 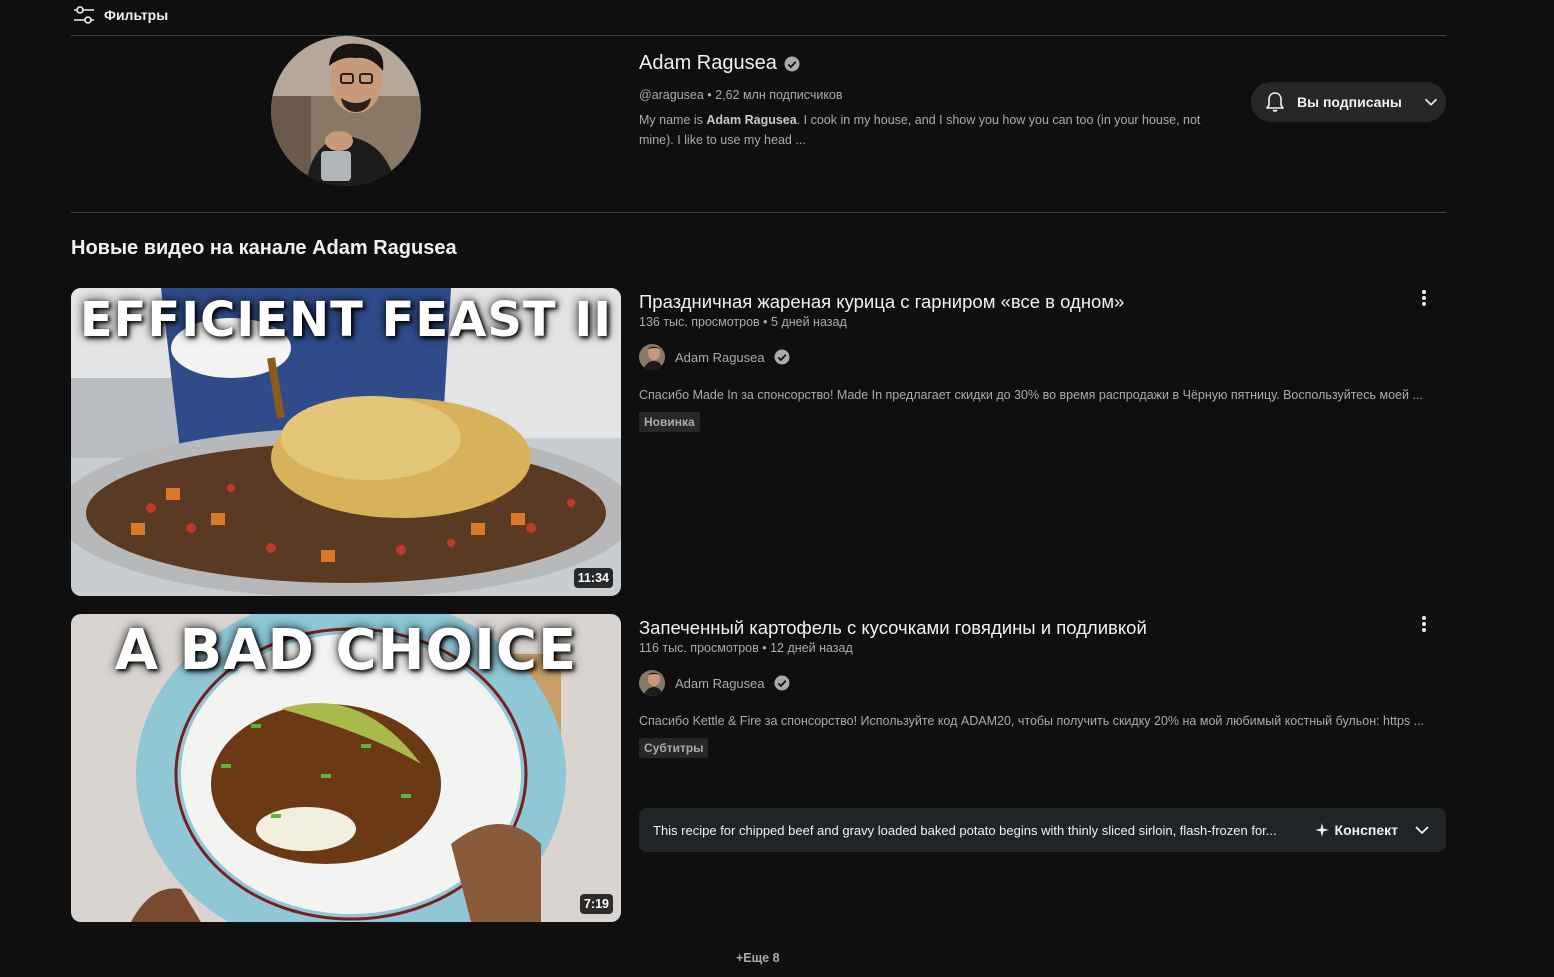 I want to click on view-count-2: 116 тыс. просмотров, so click(x=699, y=648).